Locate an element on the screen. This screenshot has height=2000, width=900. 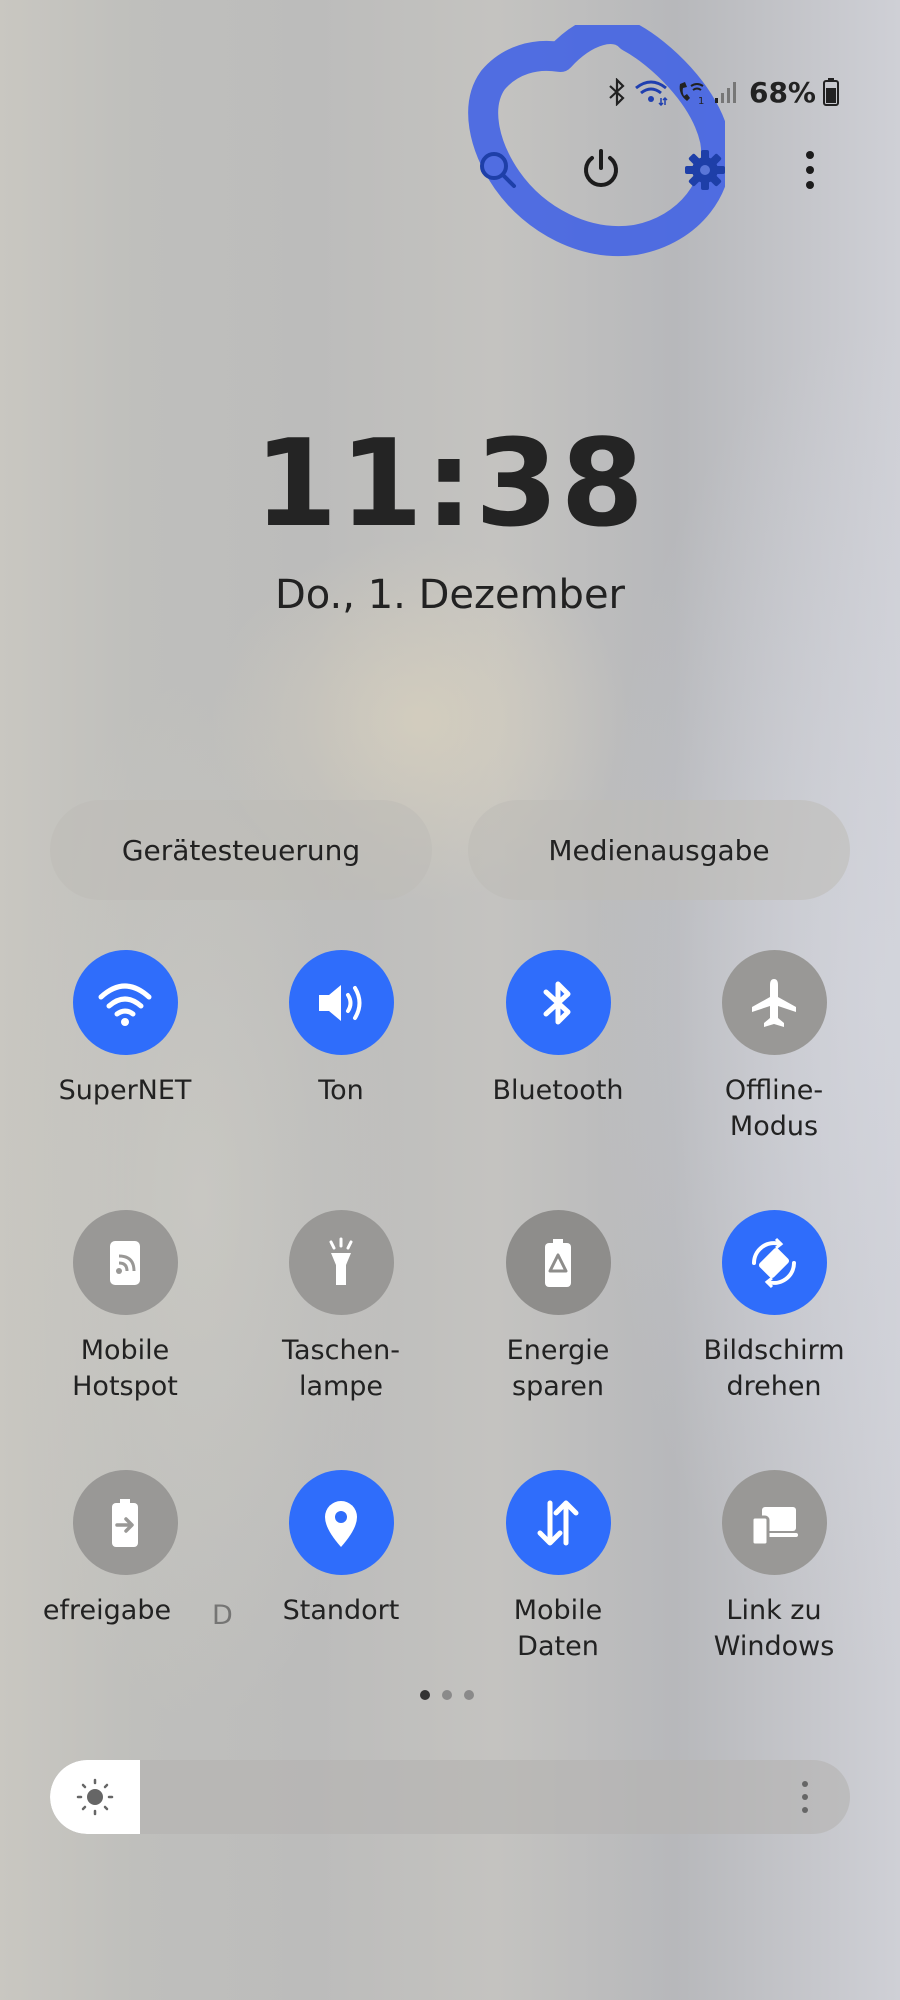
tile-sound-toggle is located at coordinates (341, 1002).